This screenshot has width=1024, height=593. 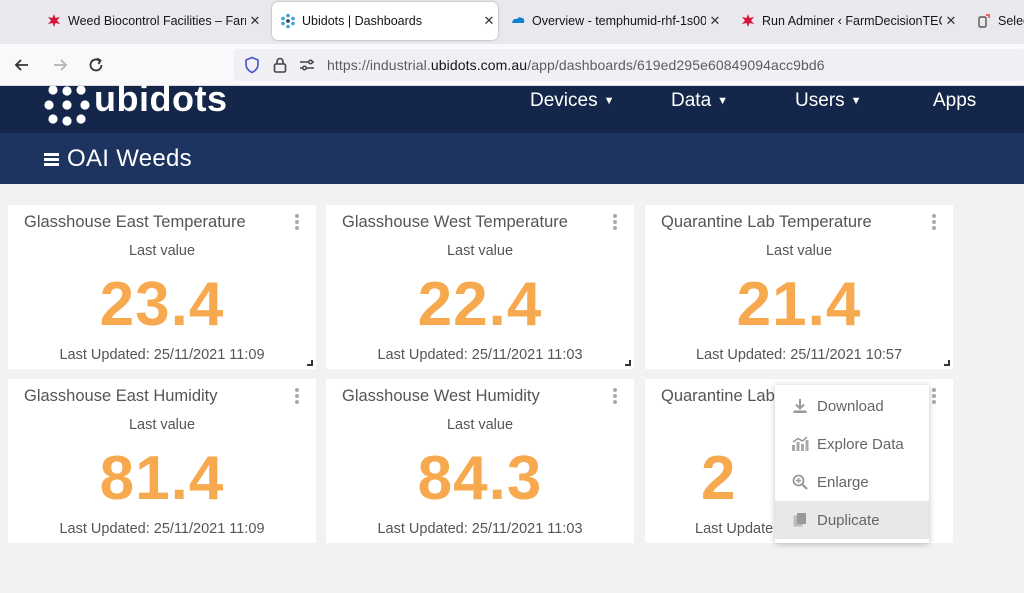 I want to click on menu-item-label: Duplicate, so click(x=848, y=520).